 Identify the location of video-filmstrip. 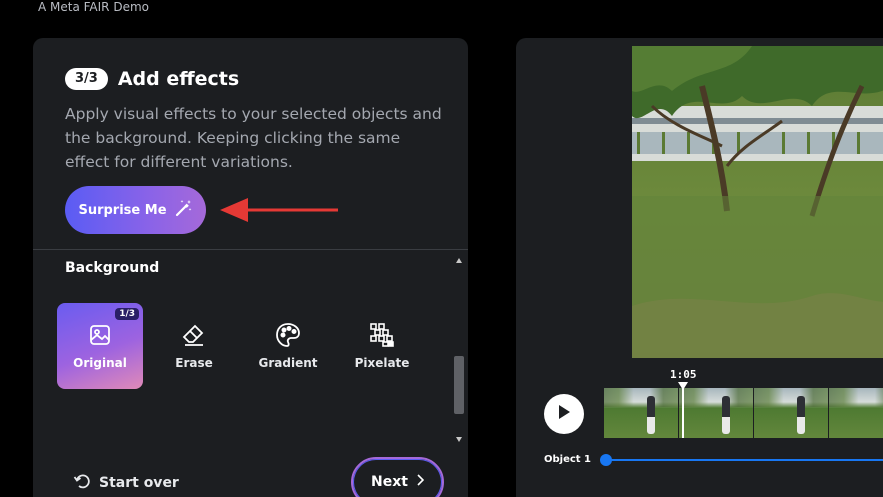
(743, 413).